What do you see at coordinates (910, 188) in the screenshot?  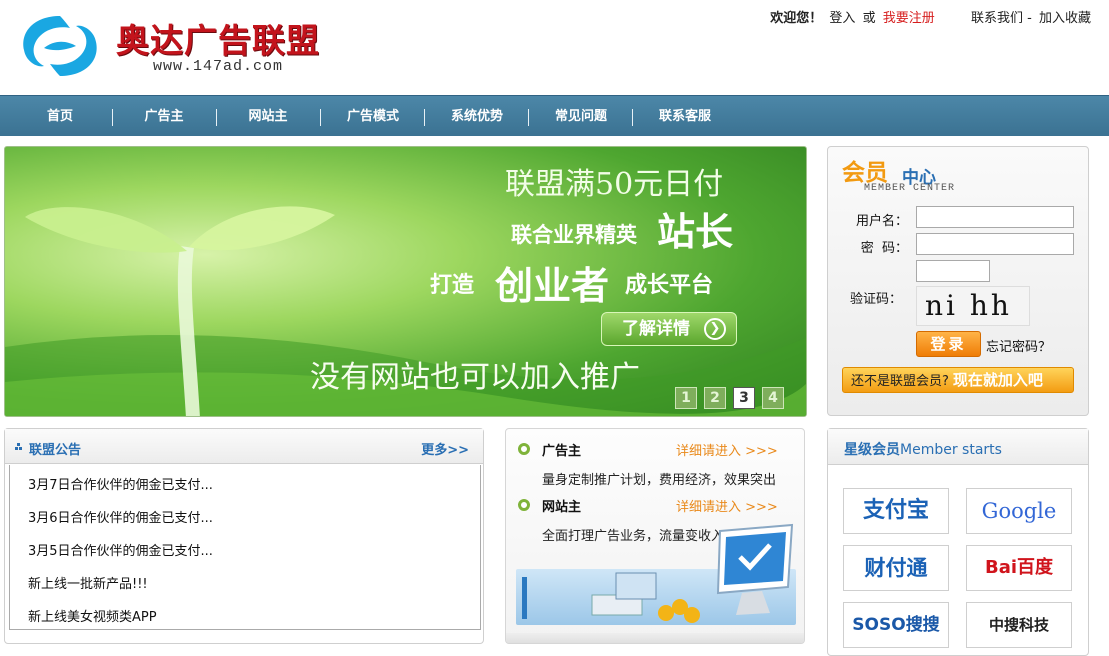 I see `member-subtitle: MEMBER CENTER` at bounding box center [910, 188].